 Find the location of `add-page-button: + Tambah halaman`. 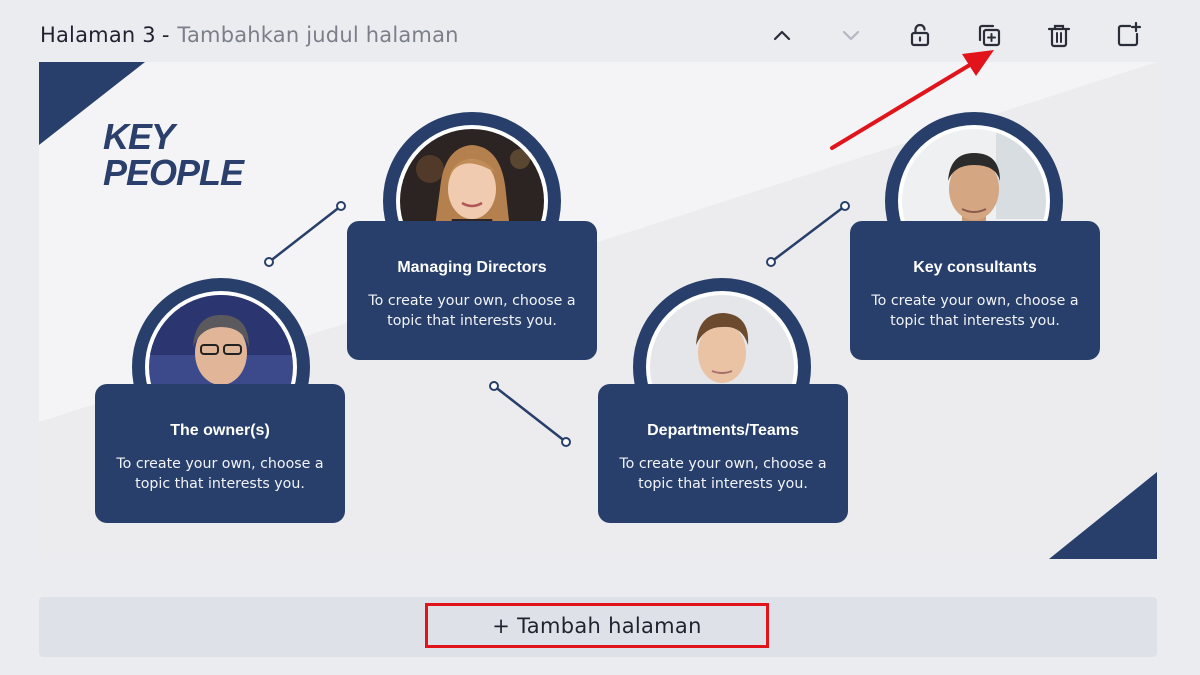

add-page-button: + Tambah halaman is located at coordinates (597, 625).